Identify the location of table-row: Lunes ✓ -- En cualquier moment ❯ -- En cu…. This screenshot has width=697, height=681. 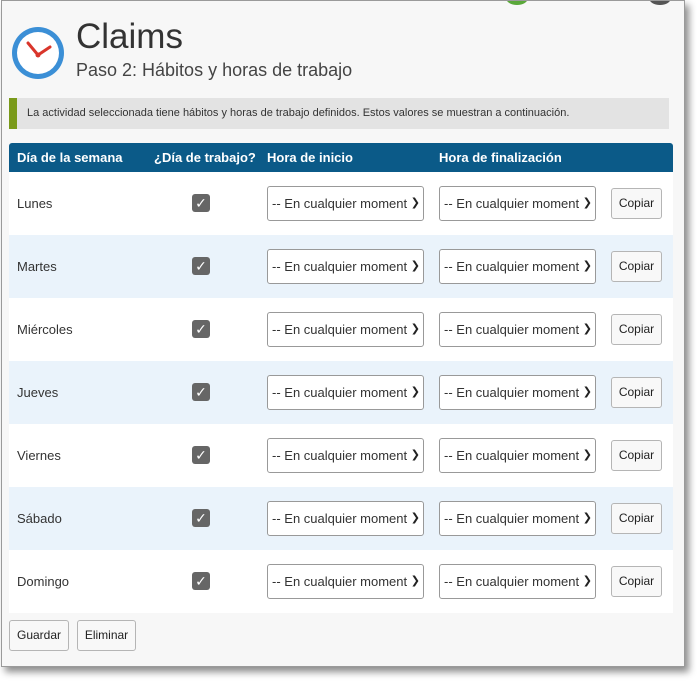
(341, 203).